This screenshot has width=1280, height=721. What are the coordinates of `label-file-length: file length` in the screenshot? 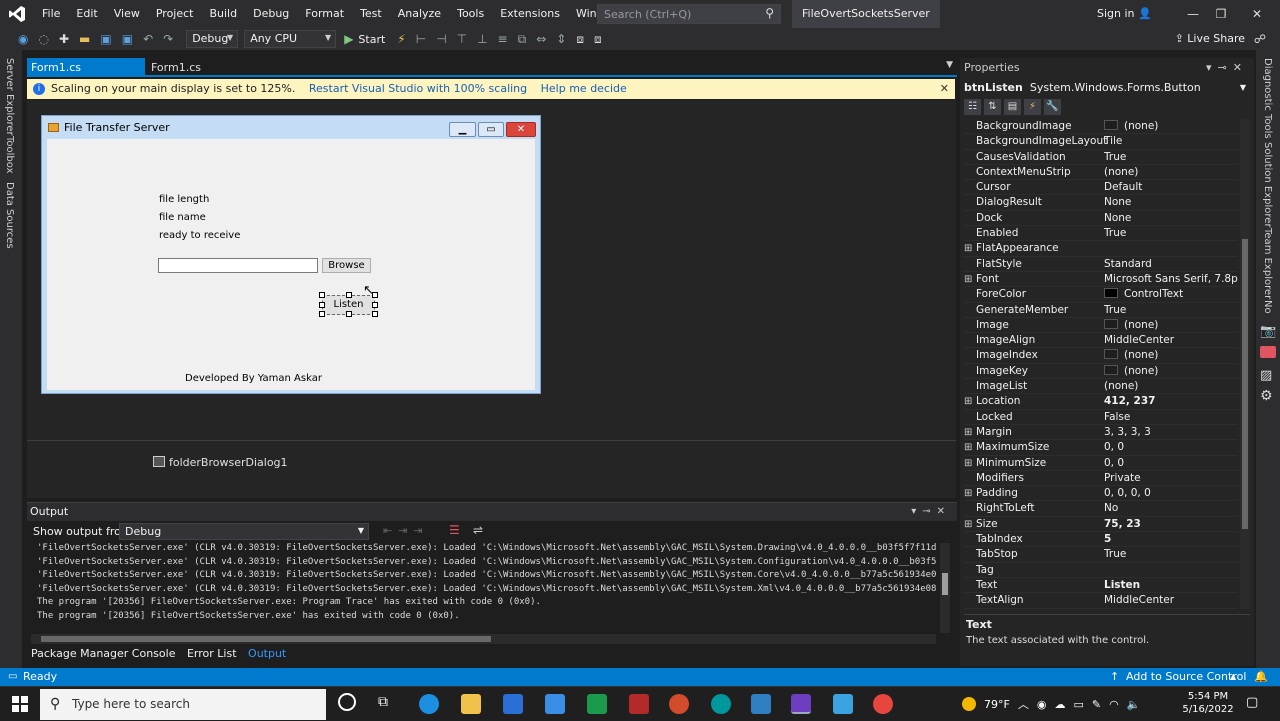 It's located at (184, 199).